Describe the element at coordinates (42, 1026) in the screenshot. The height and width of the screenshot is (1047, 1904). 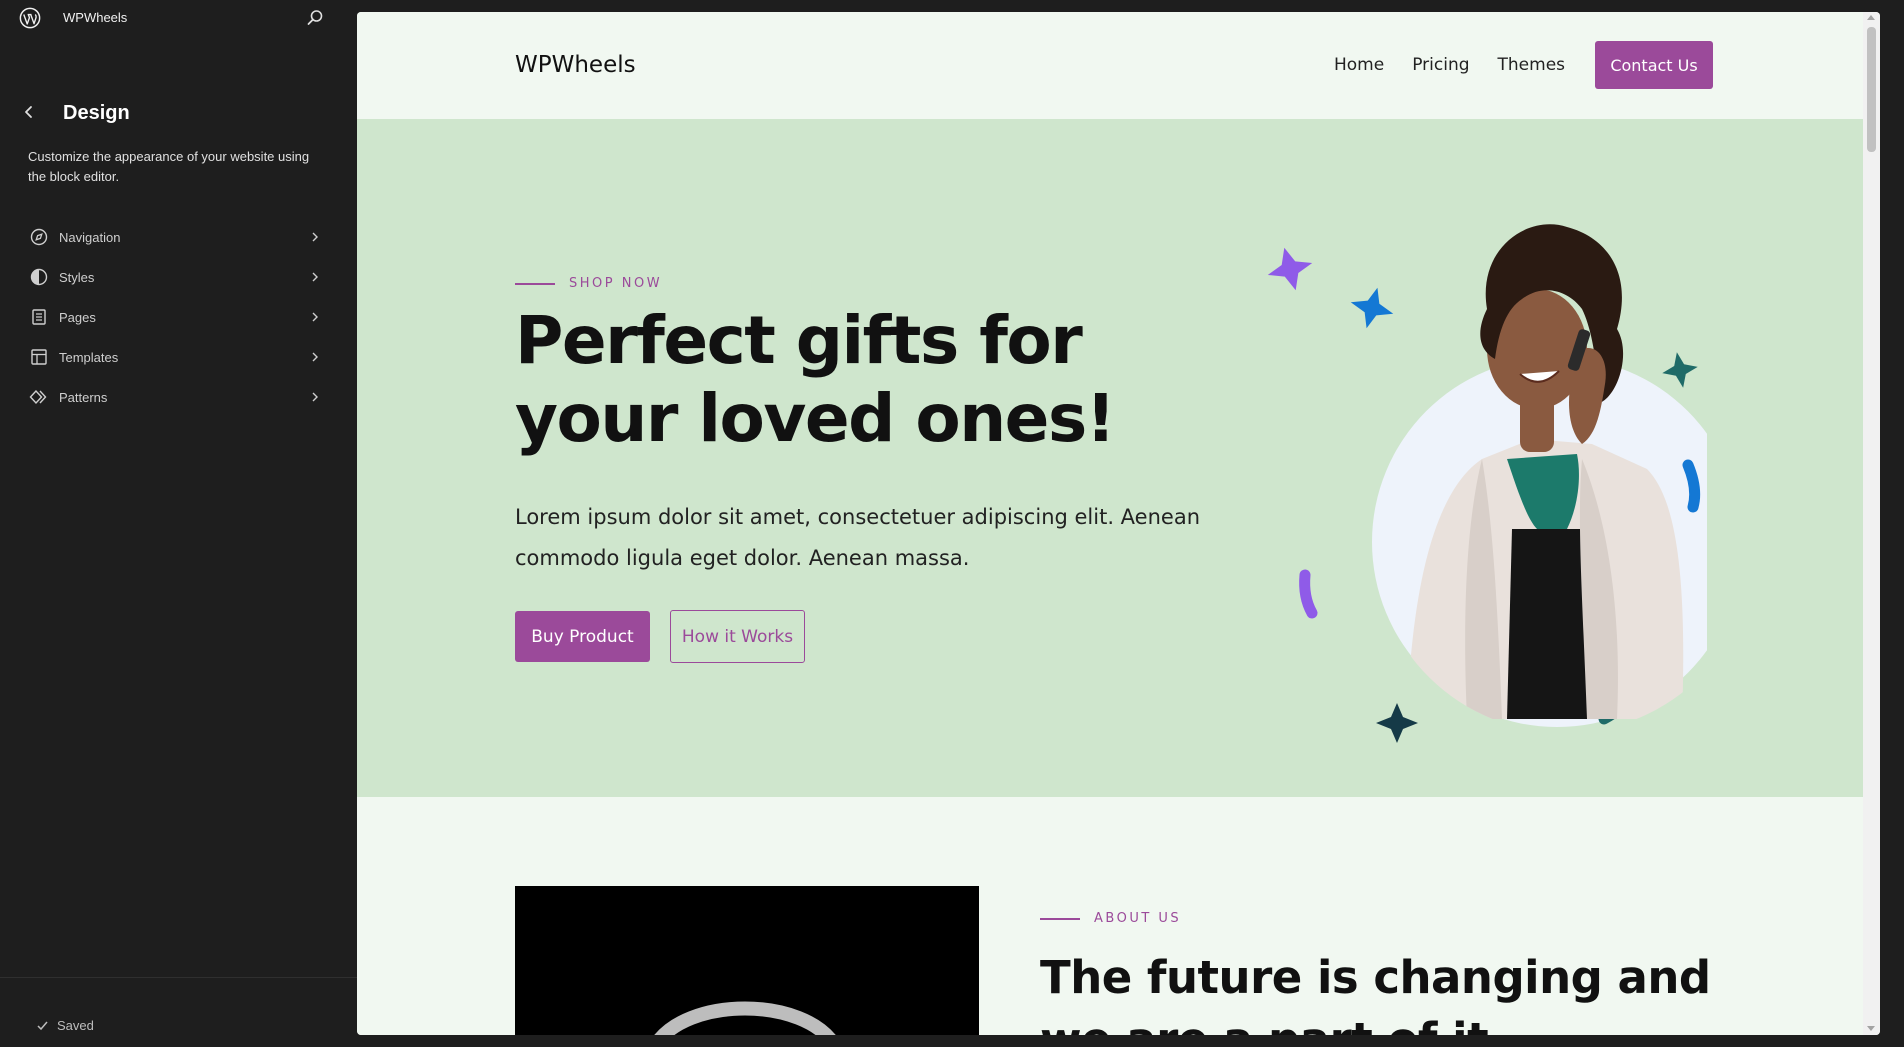
I see `checkmark-icon` at that location.